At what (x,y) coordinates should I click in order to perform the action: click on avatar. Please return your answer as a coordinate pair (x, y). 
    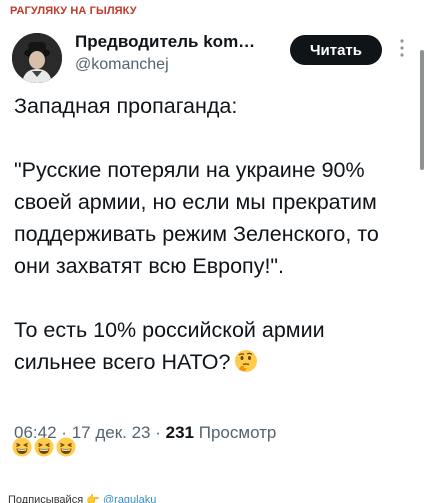
    Looking at the image, I should click on (37, 58).